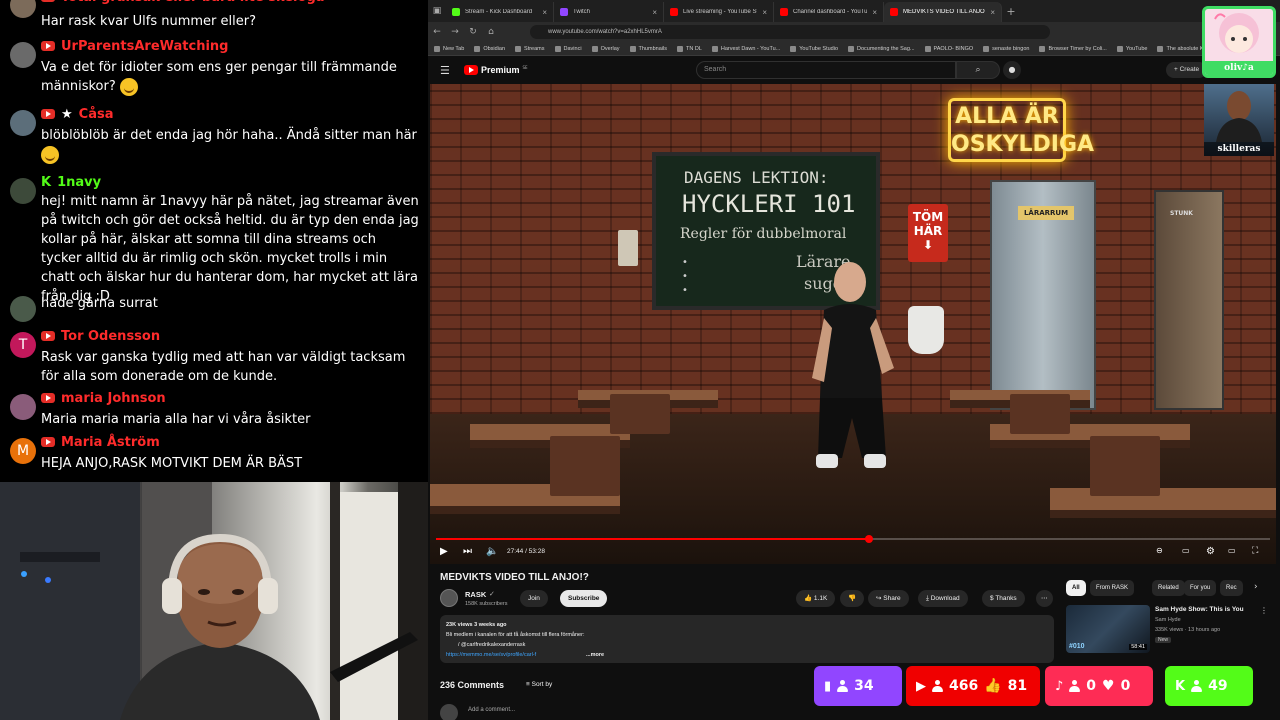 This screenshot has width=1280, height=720. What do you see at coordinates (539, 684) in the screenshot?
I see `sort-comments-button: ≡ Sort by` at bounding box center [539, 684].